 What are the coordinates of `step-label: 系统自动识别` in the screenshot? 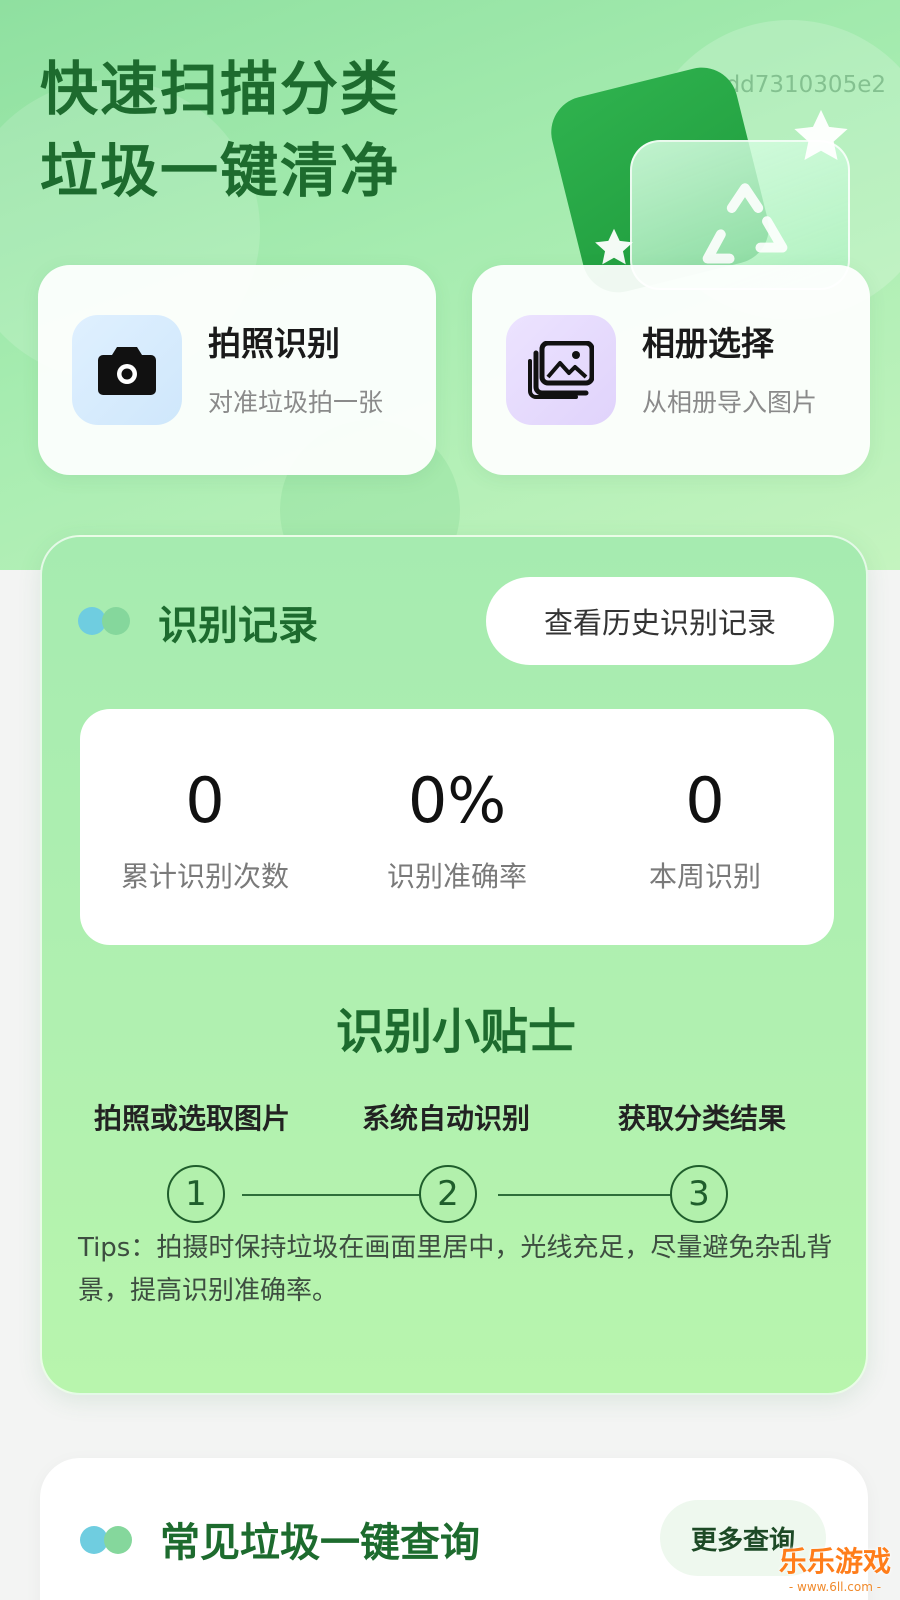 It's located at (445, 1118).